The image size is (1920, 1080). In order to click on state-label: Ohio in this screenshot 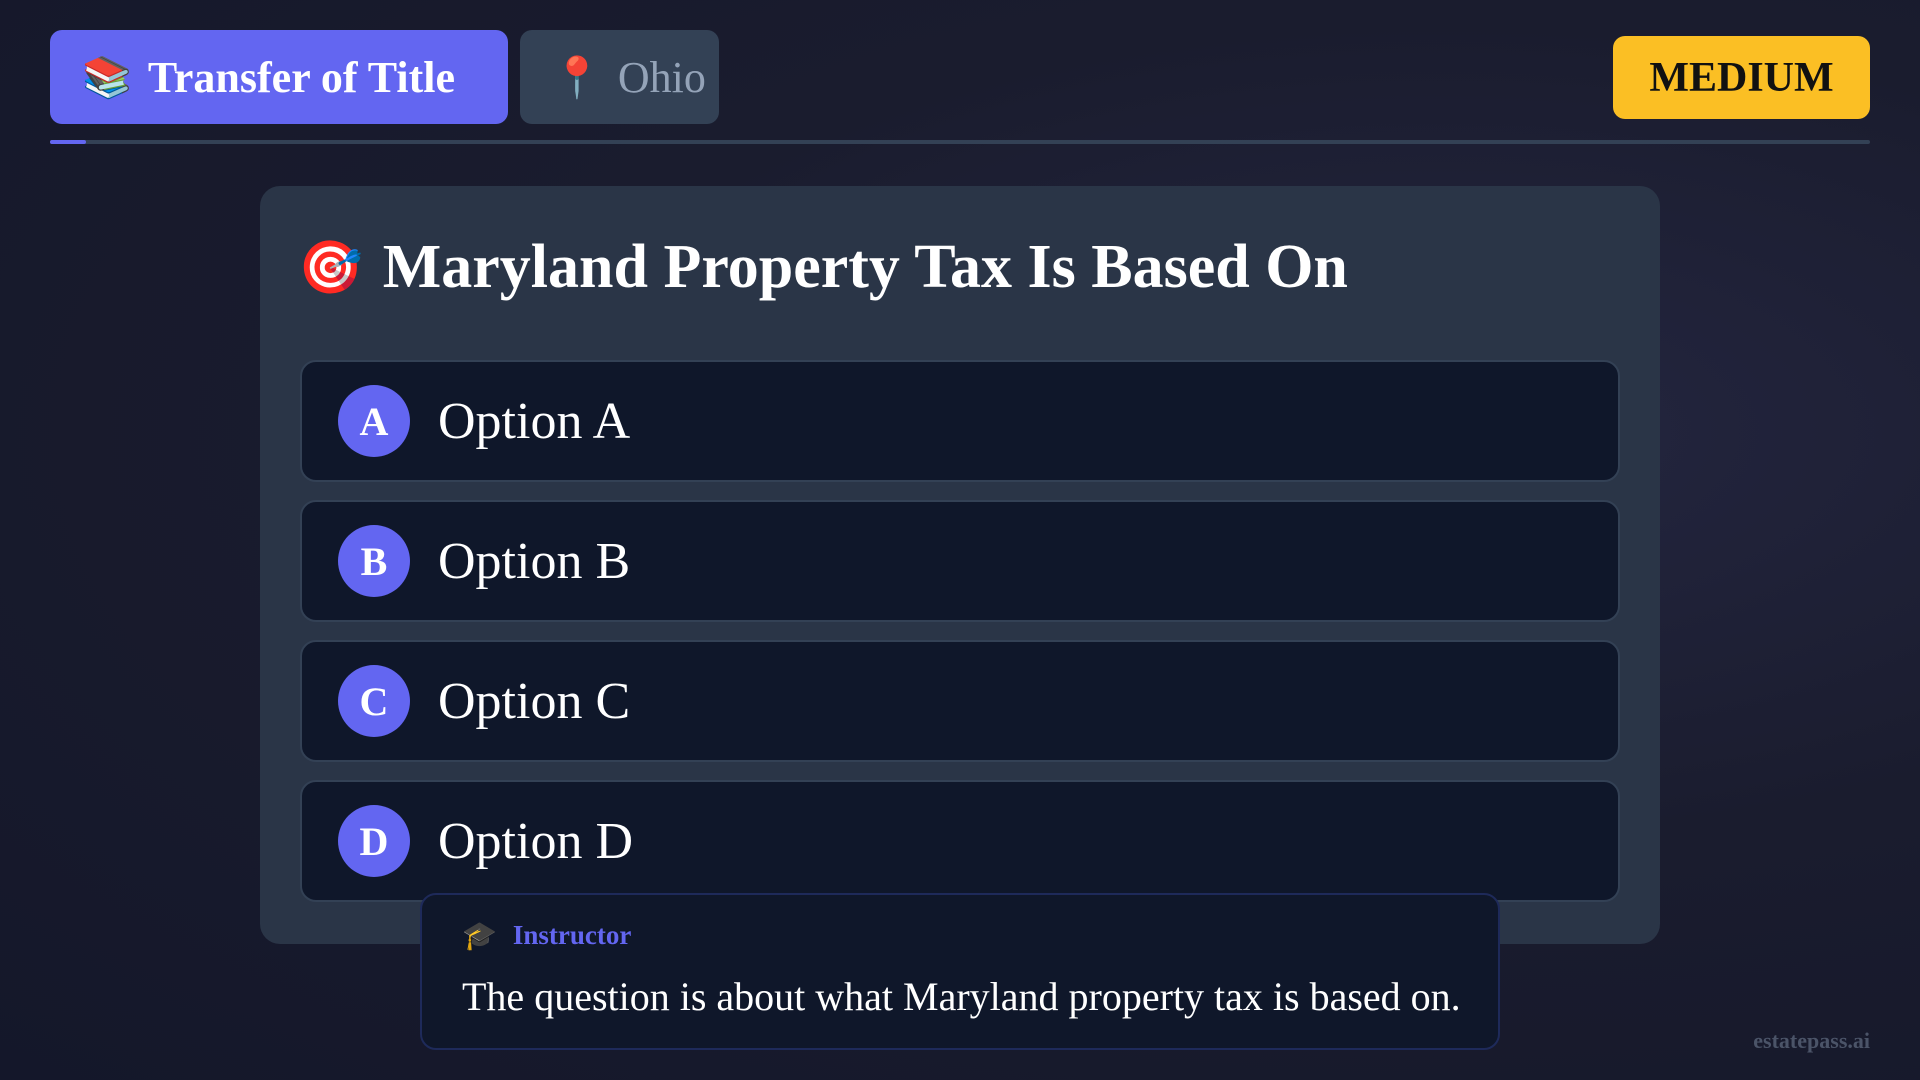, I will do `click(661, 77)`.